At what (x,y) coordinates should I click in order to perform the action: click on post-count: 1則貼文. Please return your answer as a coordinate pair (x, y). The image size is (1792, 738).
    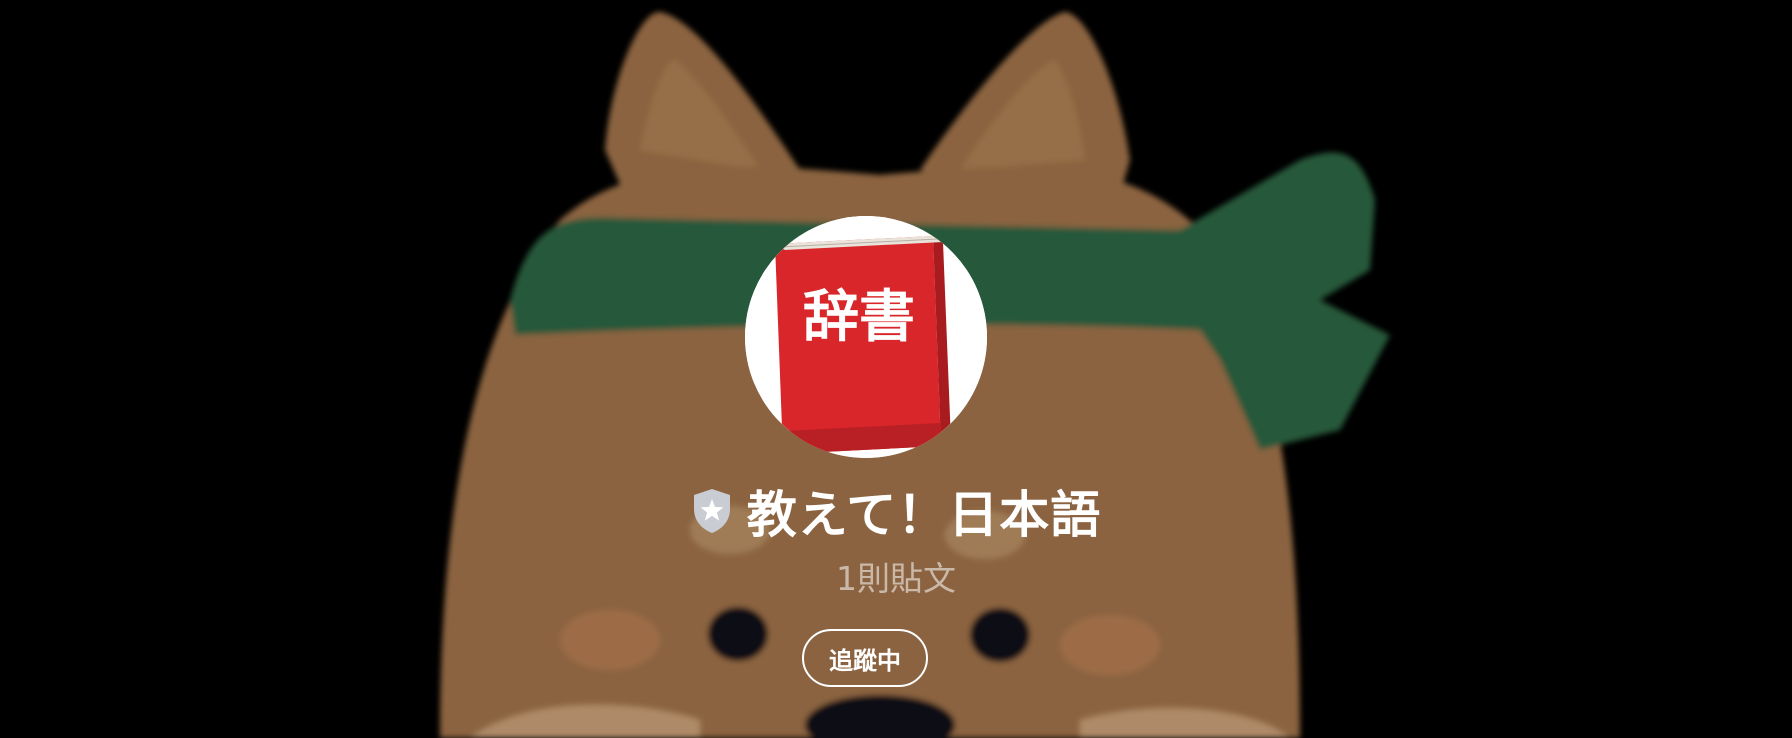
    Looking at the image, I should click on (896, 578).